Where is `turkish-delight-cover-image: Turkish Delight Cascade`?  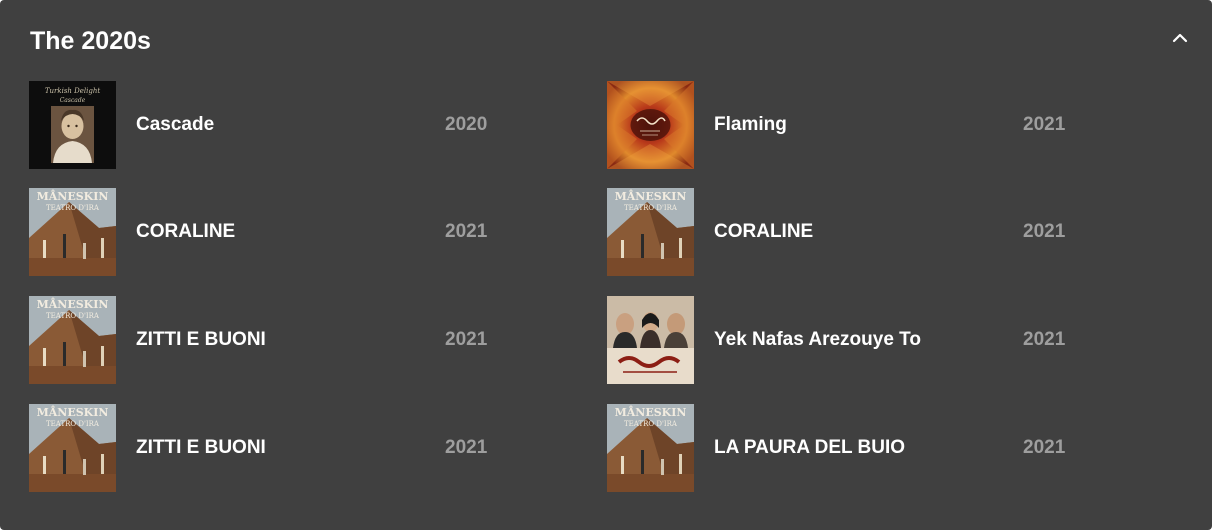
turkish-delight-cover-image: Turkish Delight Cascade is located at coordinates (72, 125).